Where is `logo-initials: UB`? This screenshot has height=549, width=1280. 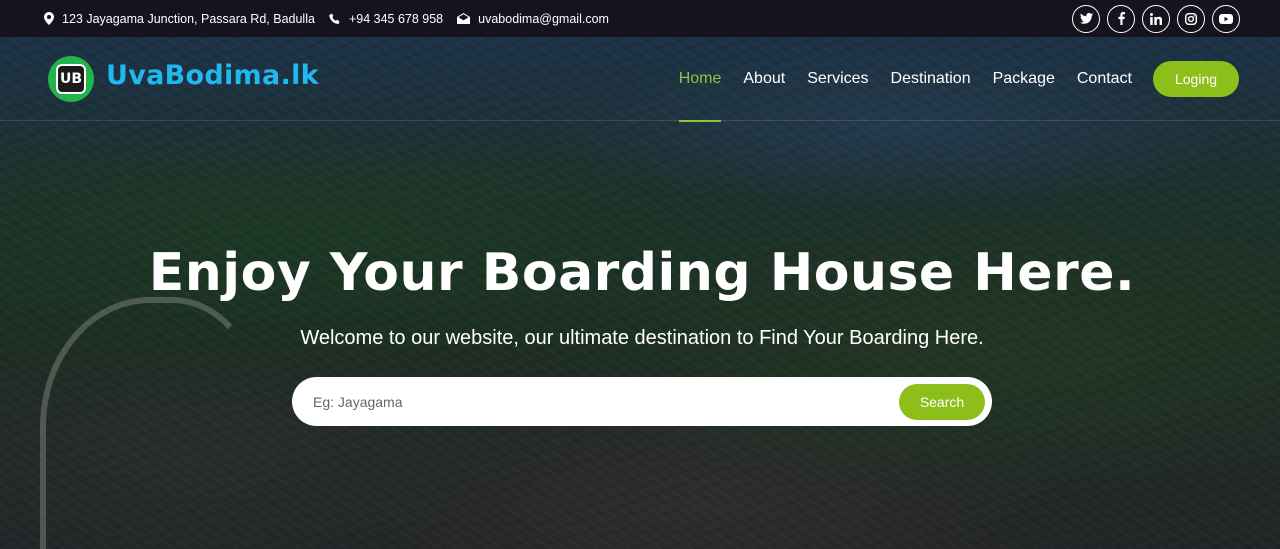 logo-initials: UB is located at coordinates (71, 79).